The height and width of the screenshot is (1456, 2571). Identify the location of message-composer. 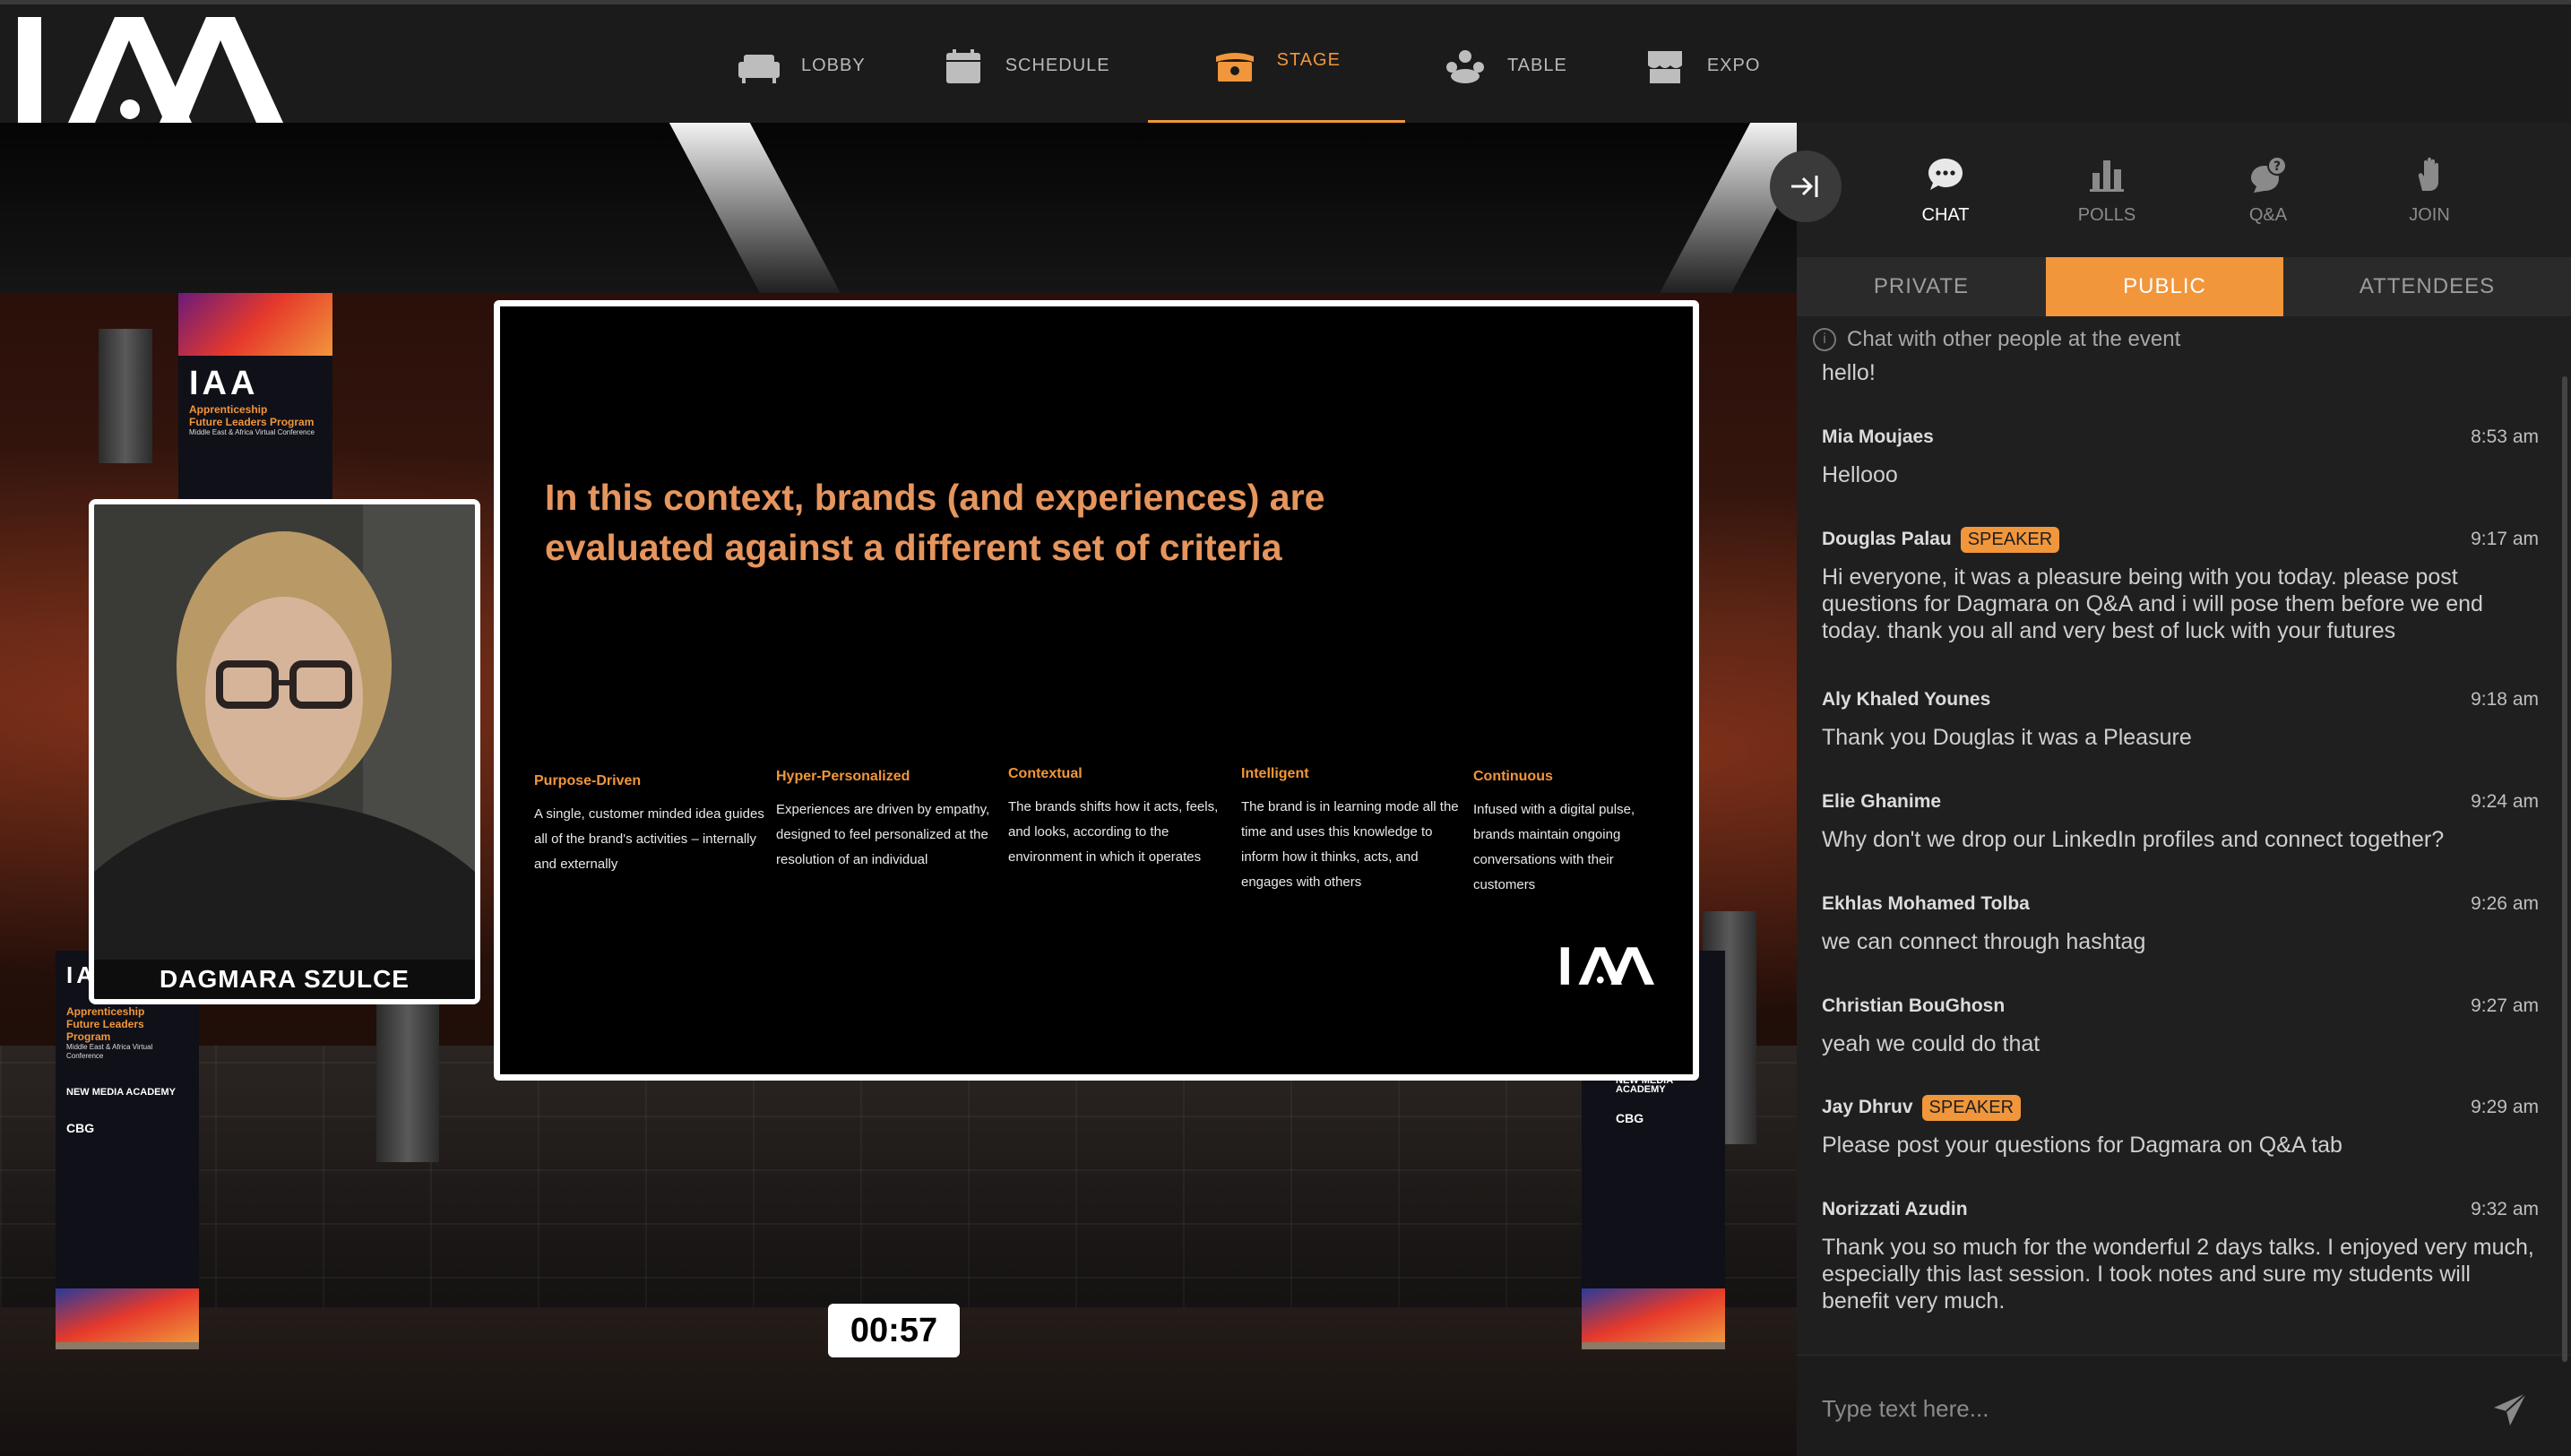
(2184, 1405).